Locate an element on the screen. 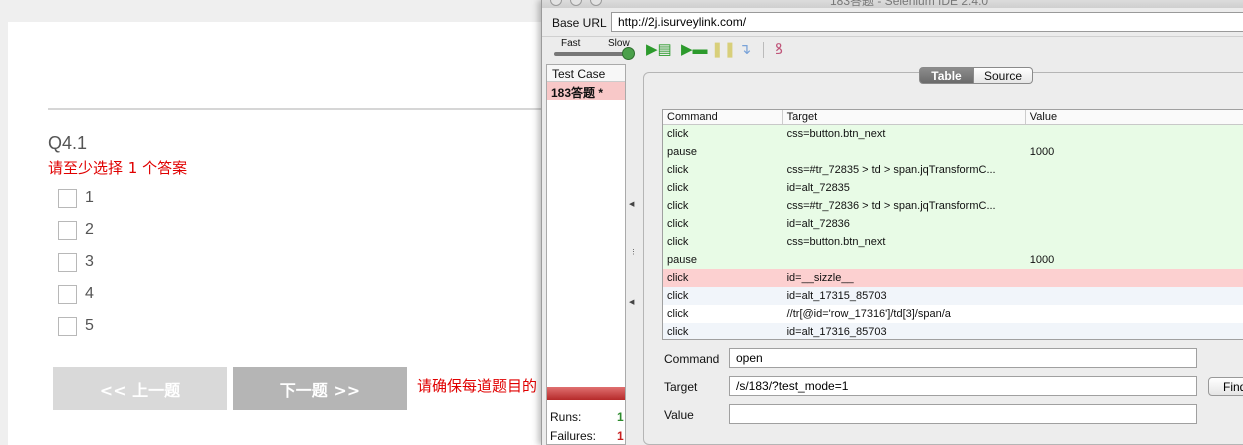 Image resolution: width=1243 pixels, height=445 pixels. base-url-bar: Base URL is located at coordinates (892, 22).